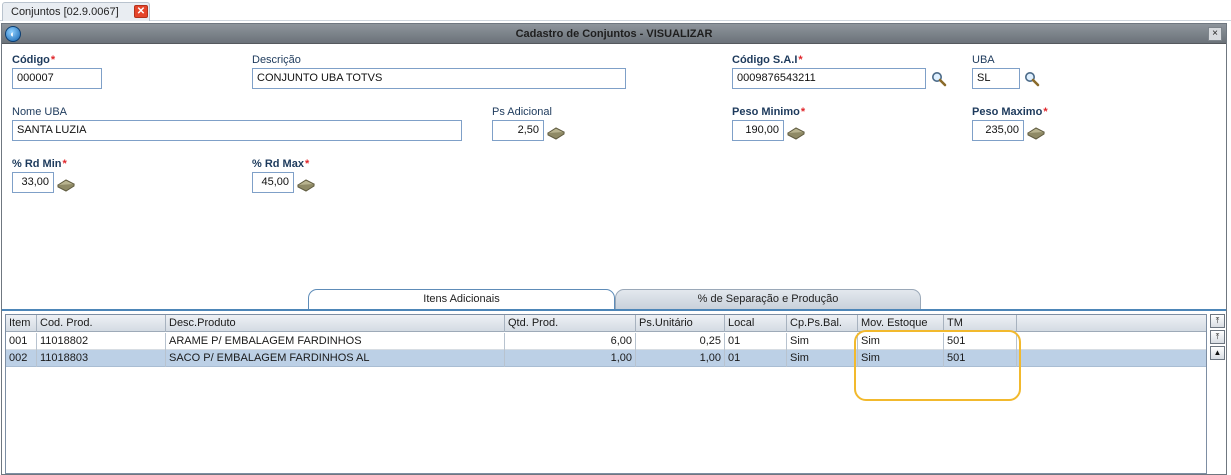  What do you see at coordinates (822, 323) in the screenshot?
I see `column-header-cp-ps-bal: Cp.Ps.Bal.` at bounding box center [822, 323].